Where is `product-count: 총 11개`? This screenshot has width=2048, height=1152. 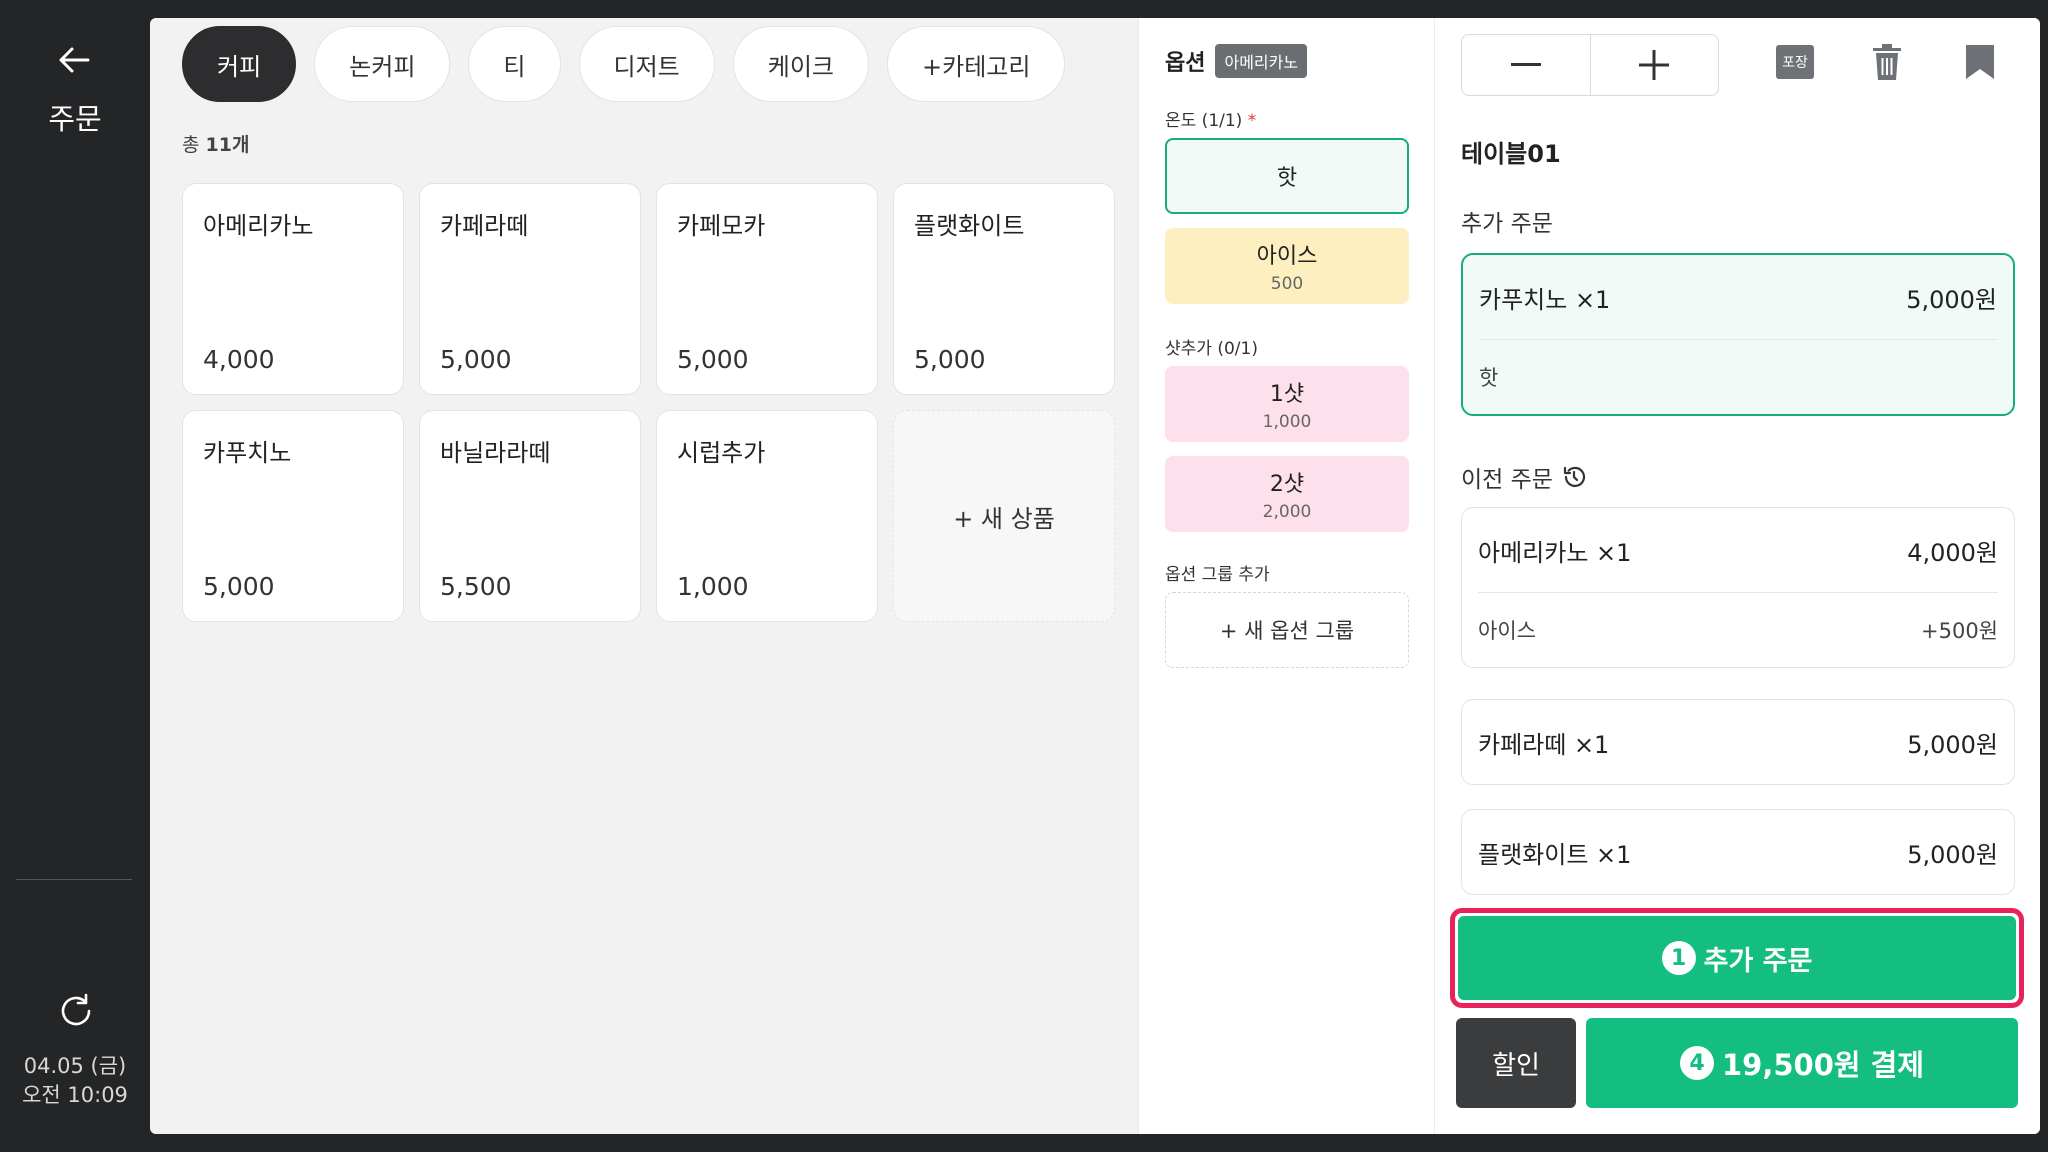 product-count: 총 11개 is located at coordinates (215, 143).